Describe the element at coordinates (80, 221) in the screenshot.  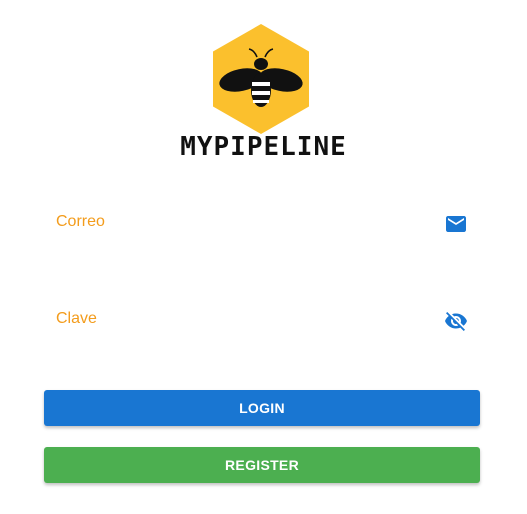
I see `email-field-label: Correo` at that location.